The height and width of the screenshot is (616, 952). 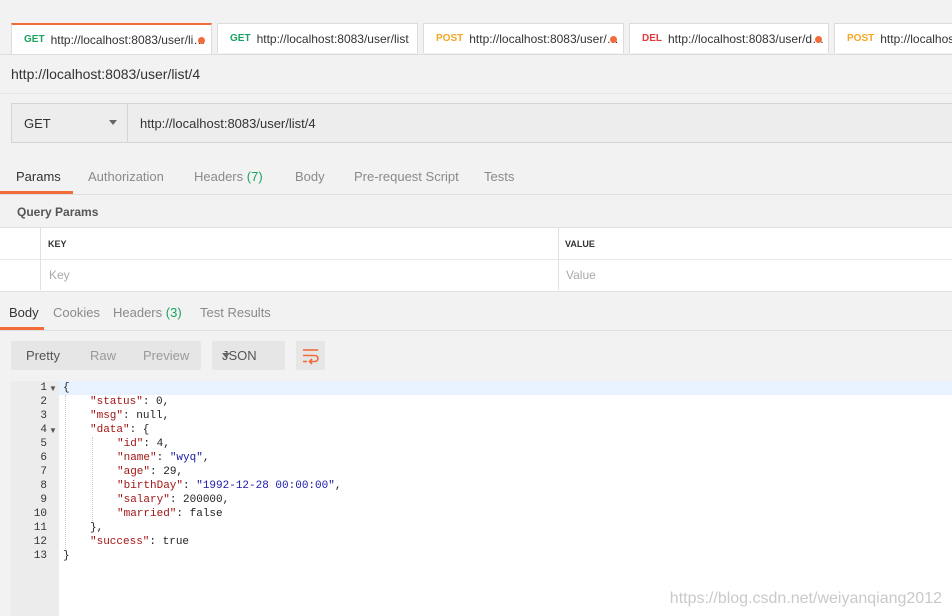 What do you see at coordinates (505, 388) in the screenshot?
I see `active-line-highlight` at bounding box center [505, 388].